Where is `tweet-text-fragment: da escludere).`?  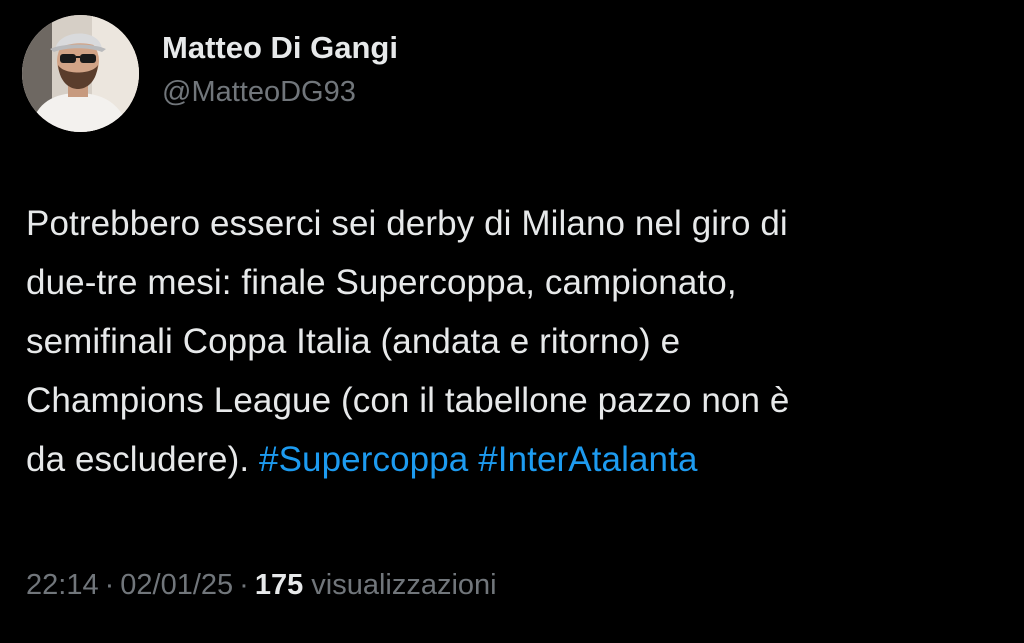 tweet-text-fragment: da escludere). is located at coordinates (138, 459).